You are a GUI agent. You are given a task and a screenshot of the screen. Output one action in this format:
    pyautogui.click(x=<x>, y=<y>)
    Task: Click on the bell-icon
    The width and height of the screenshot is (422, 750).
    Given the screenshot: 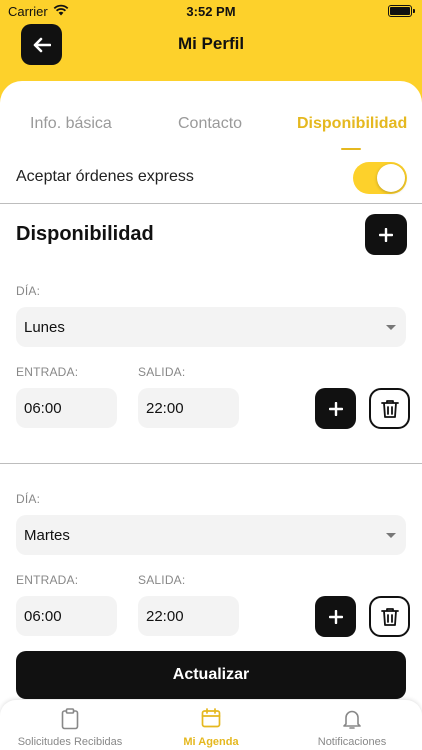 What is the action you would take?
    pyautogui.click(x=352, y=719)
    